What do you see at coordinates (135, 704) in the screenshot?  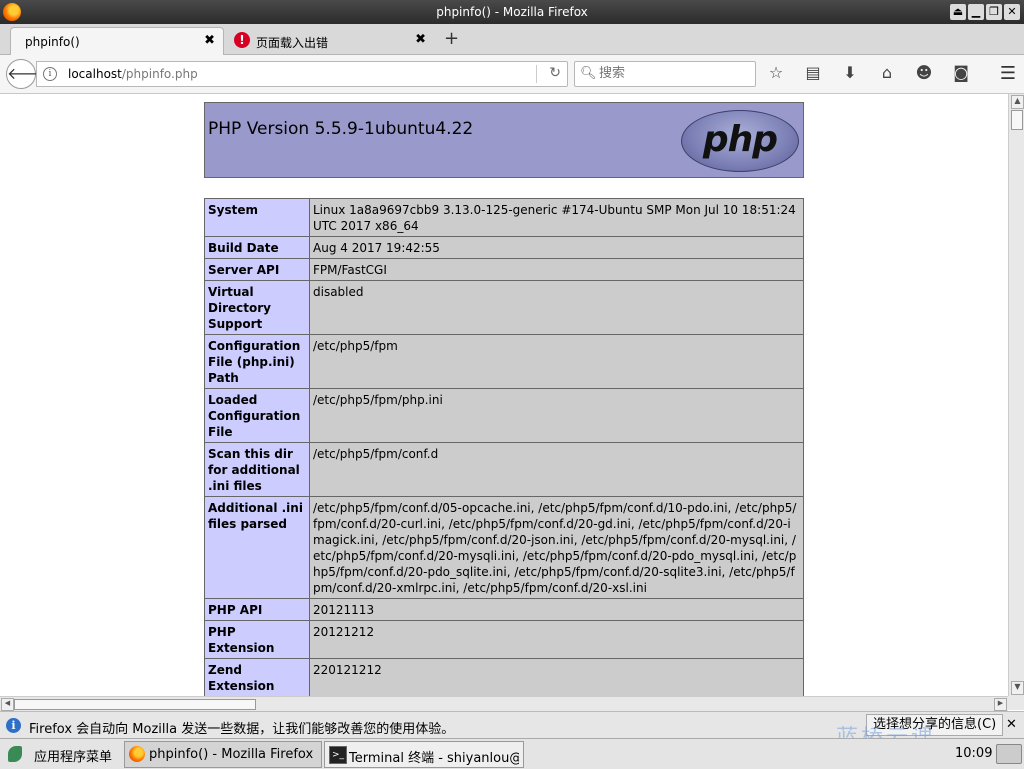 I see `hscroll-thumb` at bounding box center [135, 704].